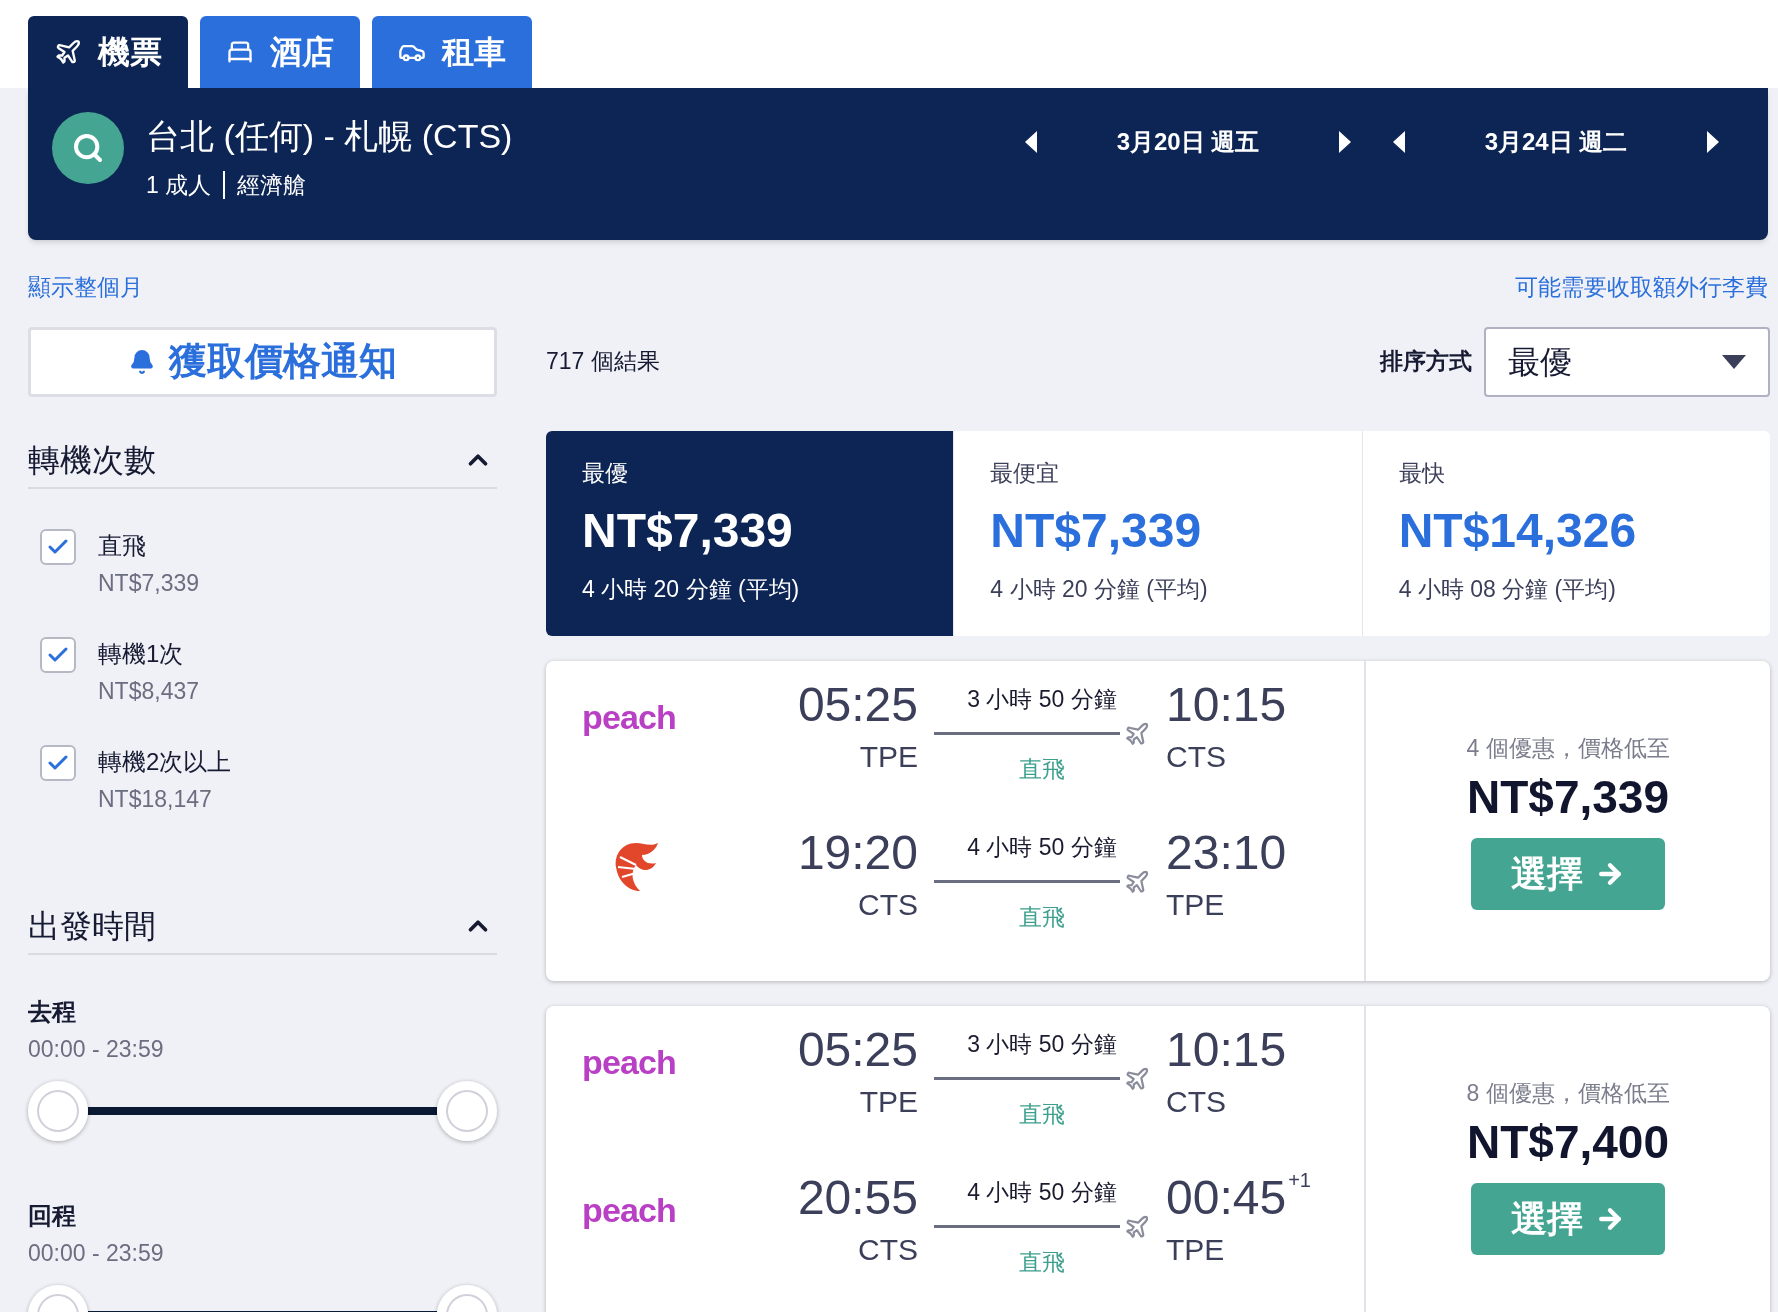 The height and width of the screenshot is (1312, 1778). What do you see at coordinates (92, 926) in the screenshot?
I see `filter-title: 出發時間` at bounding box center [92, 926].